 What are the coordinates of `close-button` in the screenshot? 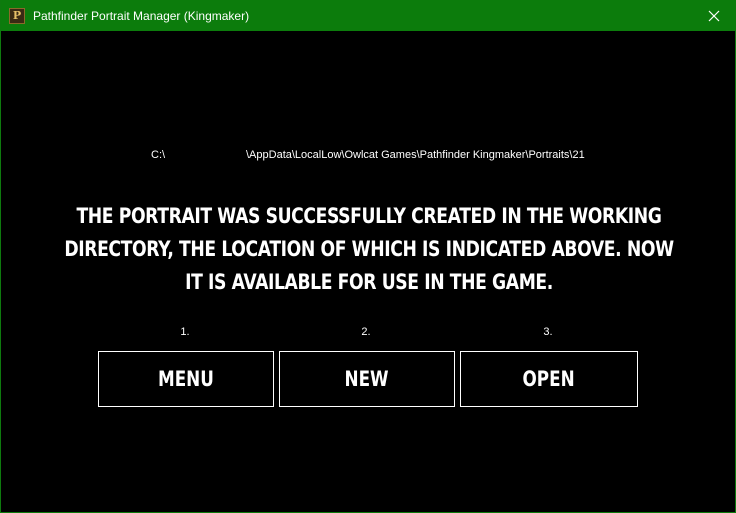 It's located at (713, 15).